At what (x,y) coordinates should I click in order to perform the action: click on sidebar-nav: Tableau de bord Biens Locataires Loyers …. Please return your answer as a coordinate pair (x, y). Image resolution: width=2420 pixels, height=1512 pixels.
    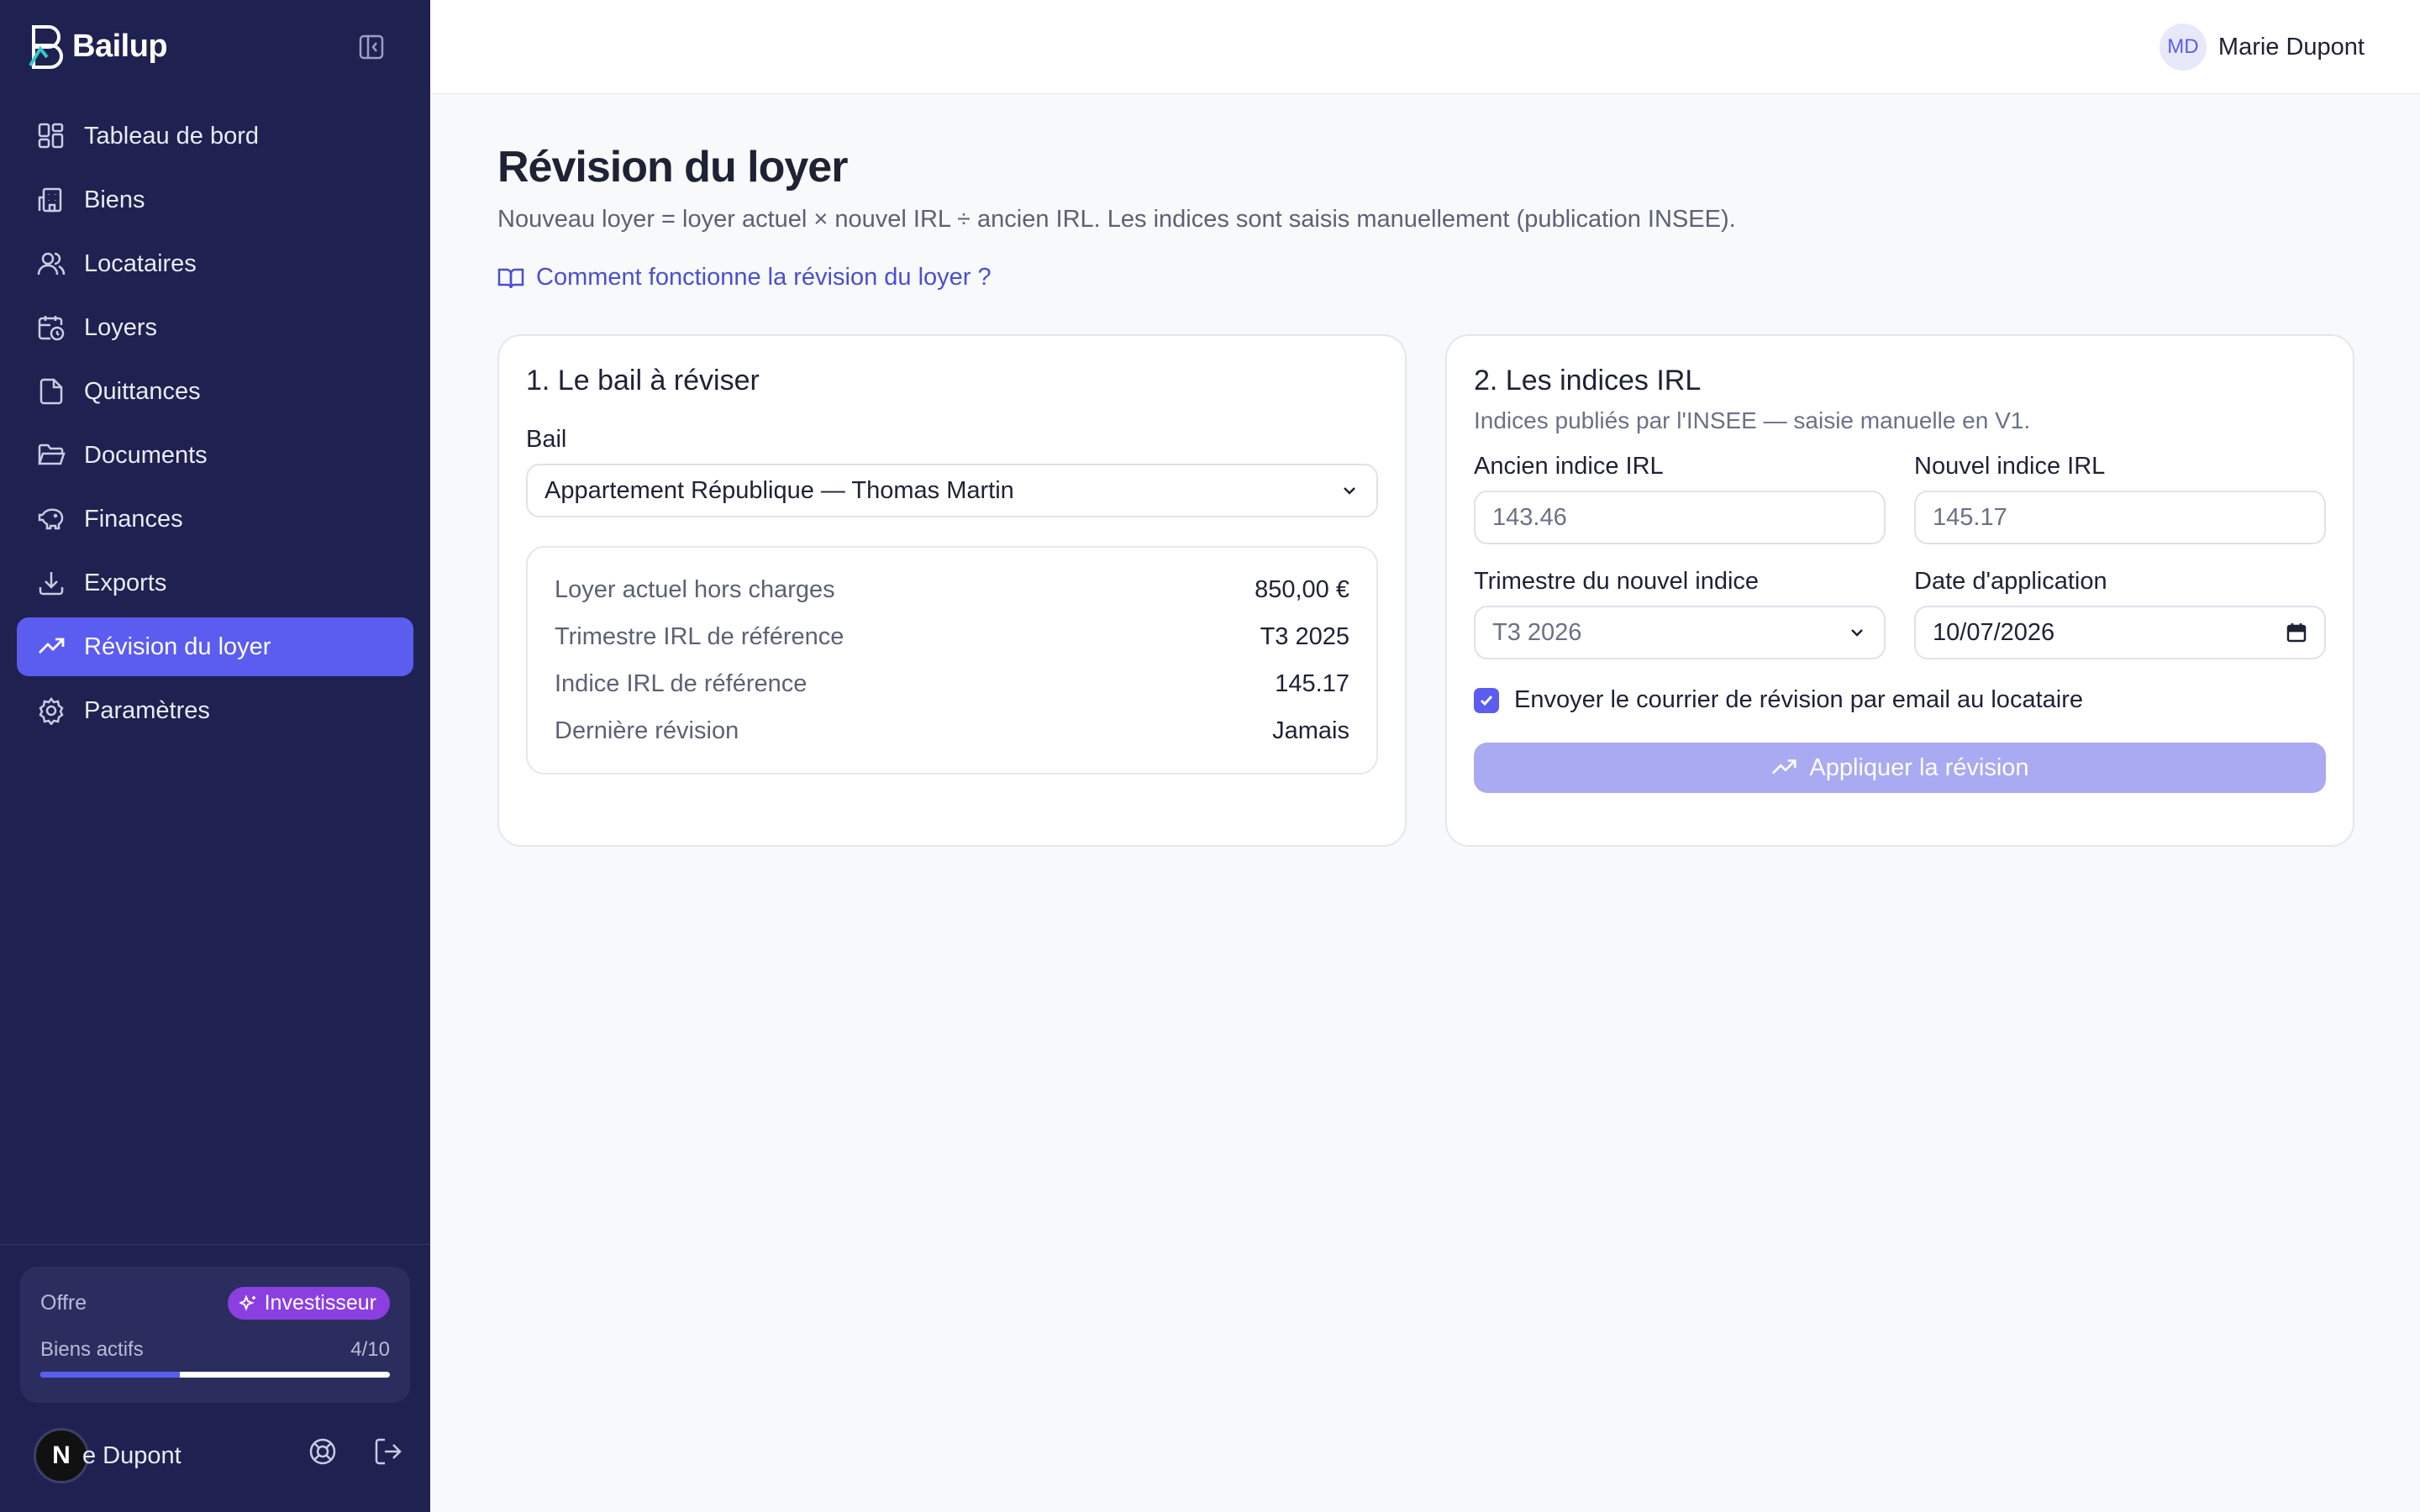
    Looking at the image, I should click on (215, 426).